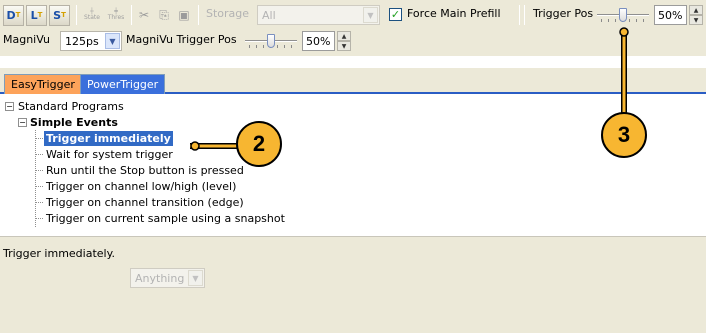 The width and height of the screenshot is (706, 333). I want to click on callout-2-label: 2, so click(259, 143).